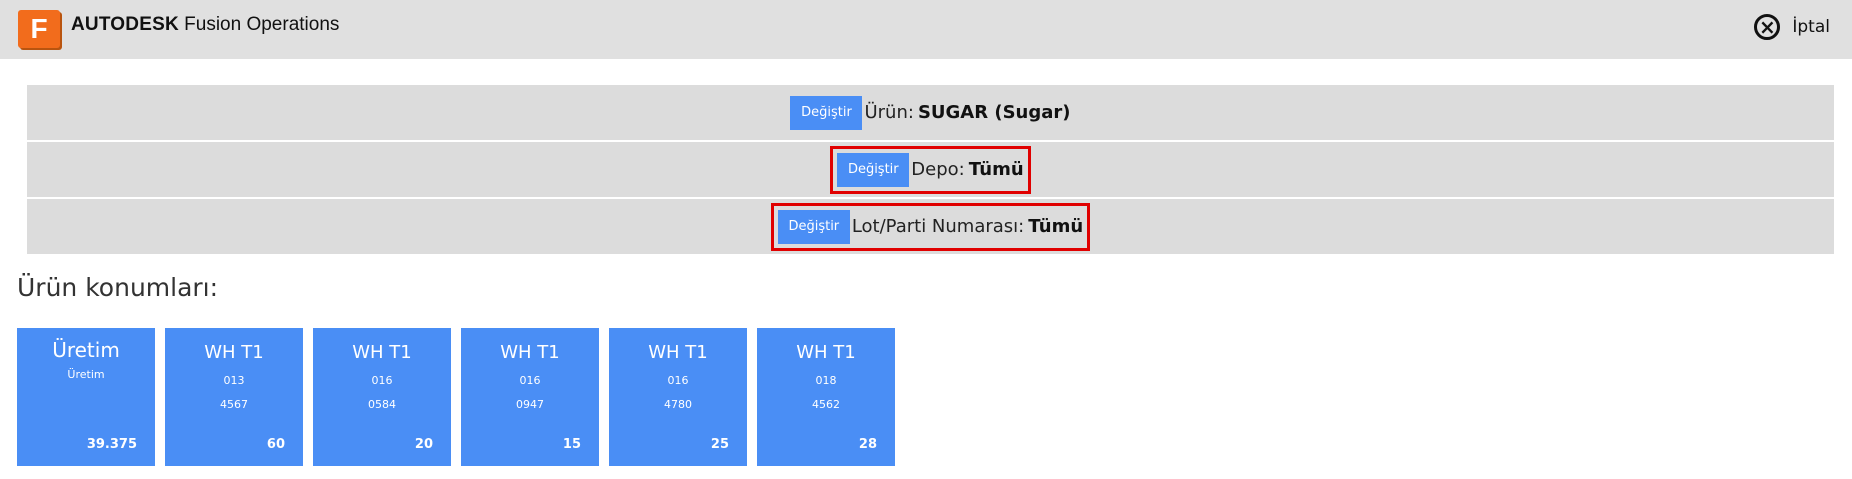  I want to click on filter-product: Değiştir Ürün: SUGAR (Sugar), so click(930, 112).